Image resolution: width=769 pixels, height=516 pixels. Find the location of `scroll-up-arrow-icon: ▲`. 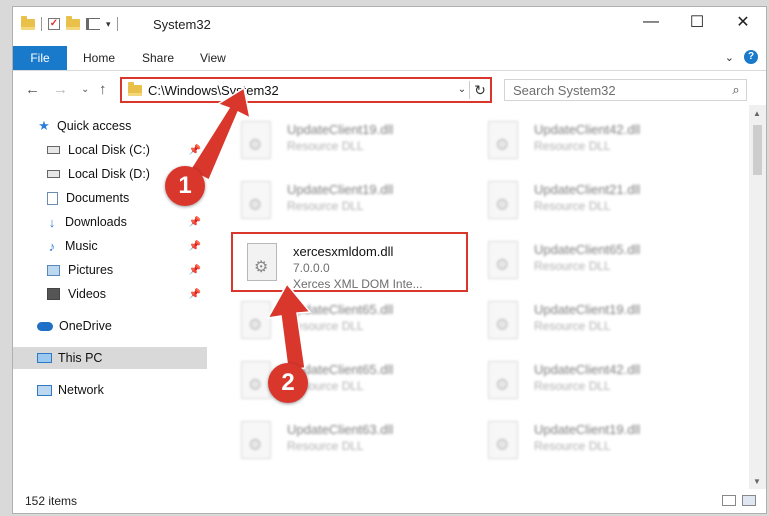

scroll-up-arrow-icon: ▲ is located at coordinates (757, 113).